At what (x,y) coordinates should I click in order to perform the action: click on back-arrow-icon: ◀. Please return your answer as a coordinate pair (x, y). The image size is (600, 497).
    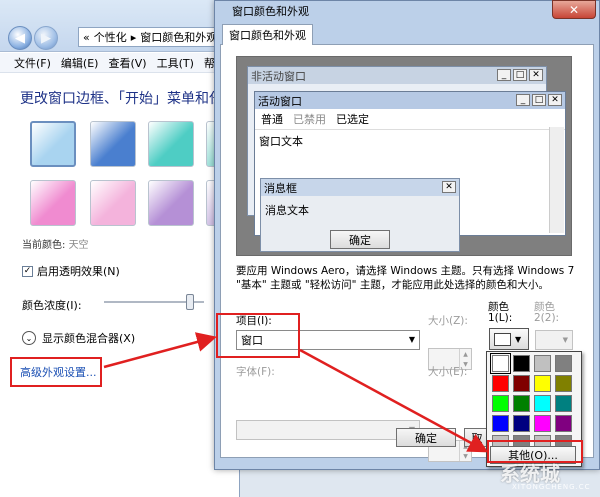
    Looking at the image, I should click on (20, 38).